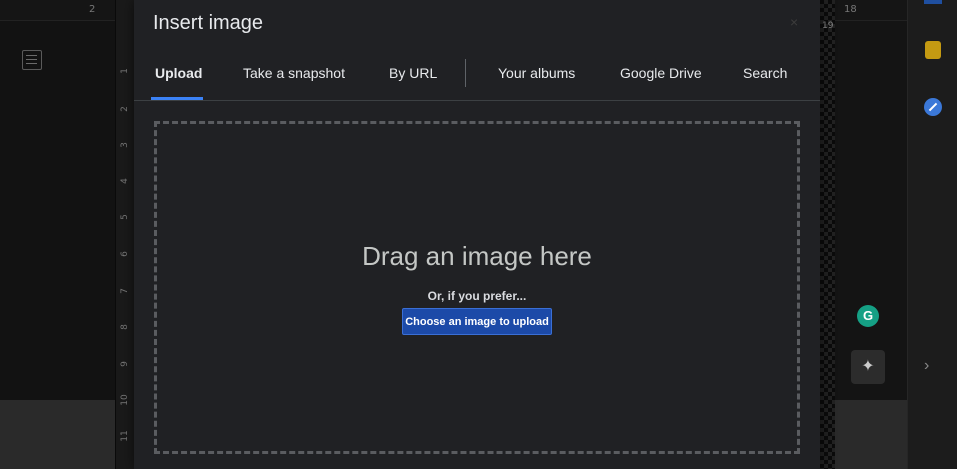  Describe the element at coordinates (125, 217) in the screenshot. I see `ruler-number: 5` at that location.